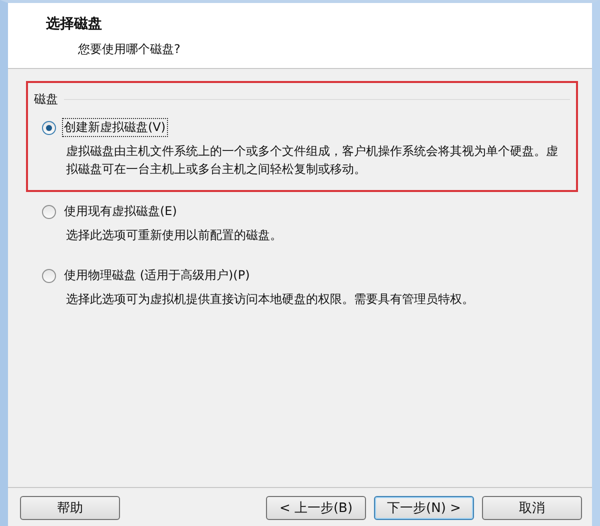  What do you see at coordinates (316, 508) in the screenshot?
I see `dialog-button: < 上一步(B)` at bounding box center [316, 508].